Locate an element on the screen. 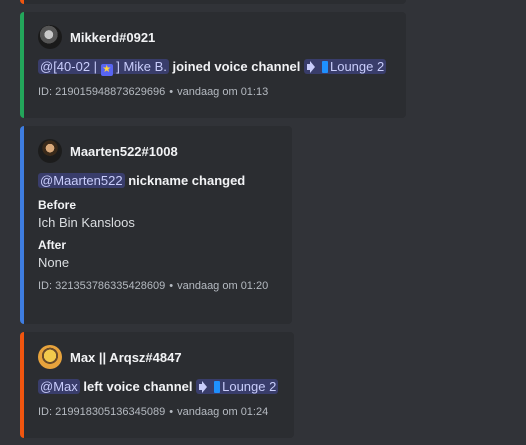 This screenshot has height=445, width=526. user-mention: @[40-02 | ★ ] Mike B. is located at coordinates (103, 67).